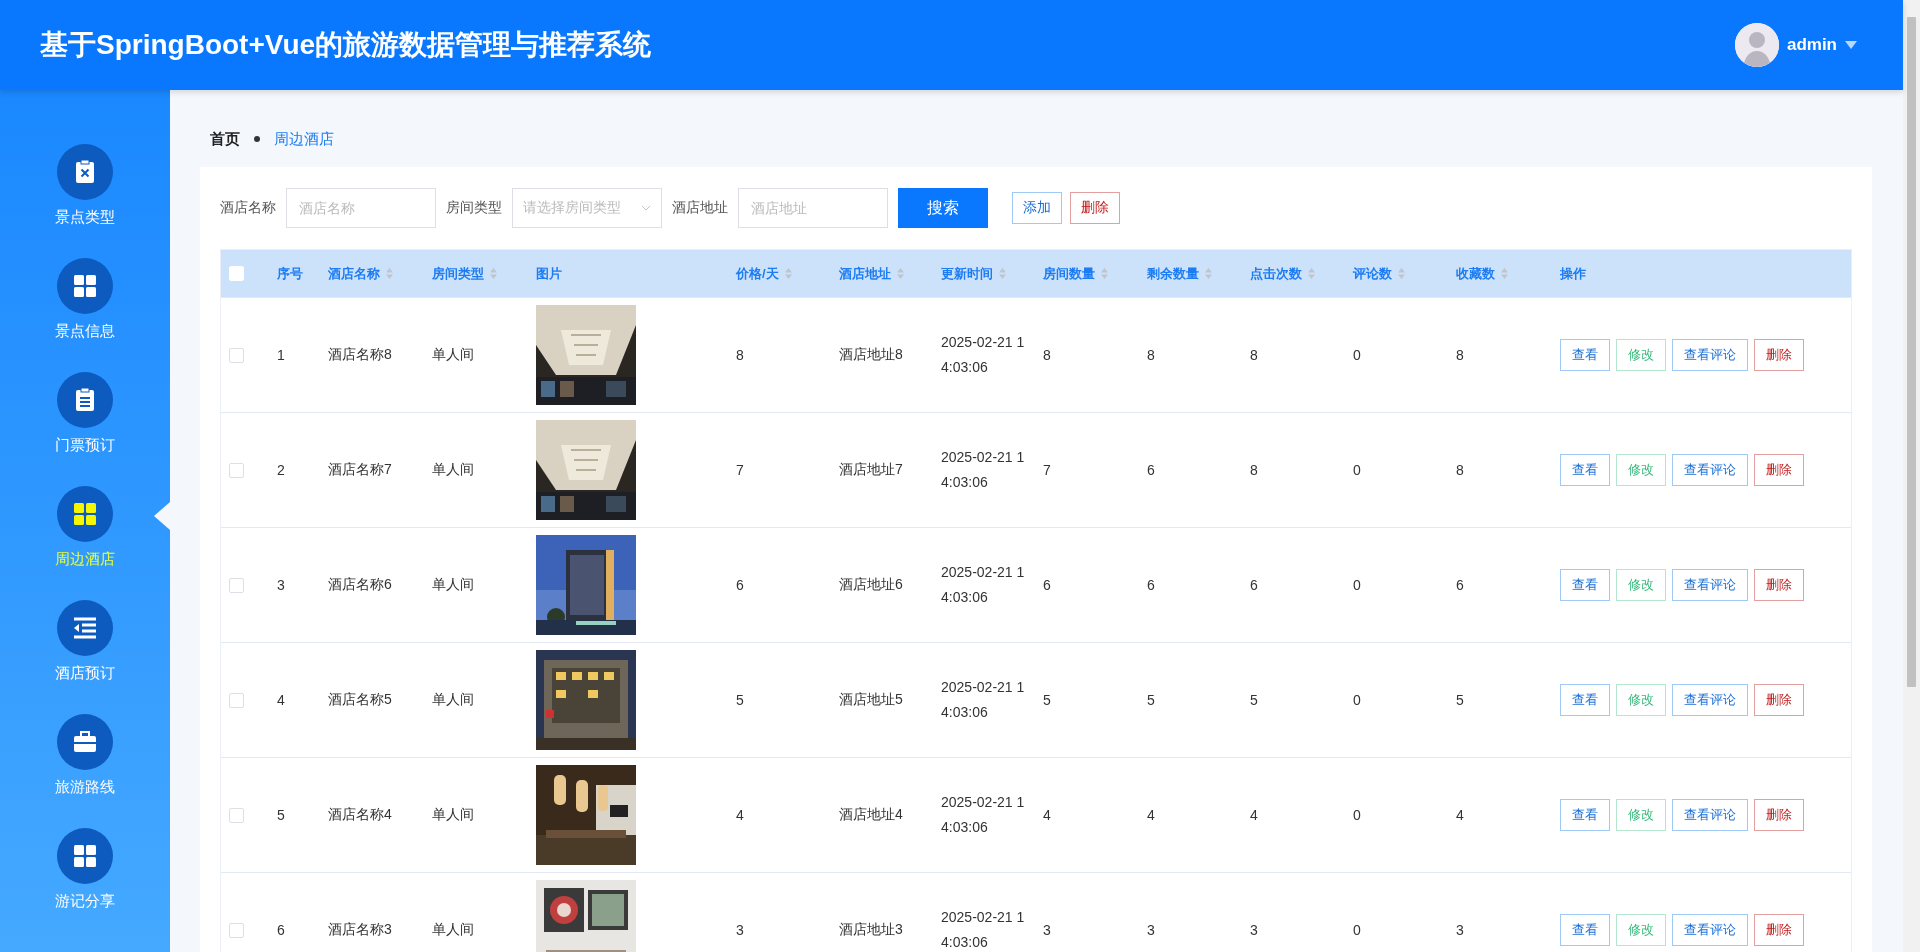 This screenshot has width=1920, height=952. What do you see at coordinates (85, 429) in the screenshot?
I see `sidebar-item: 门票预订` at bounding box center [85, 429].